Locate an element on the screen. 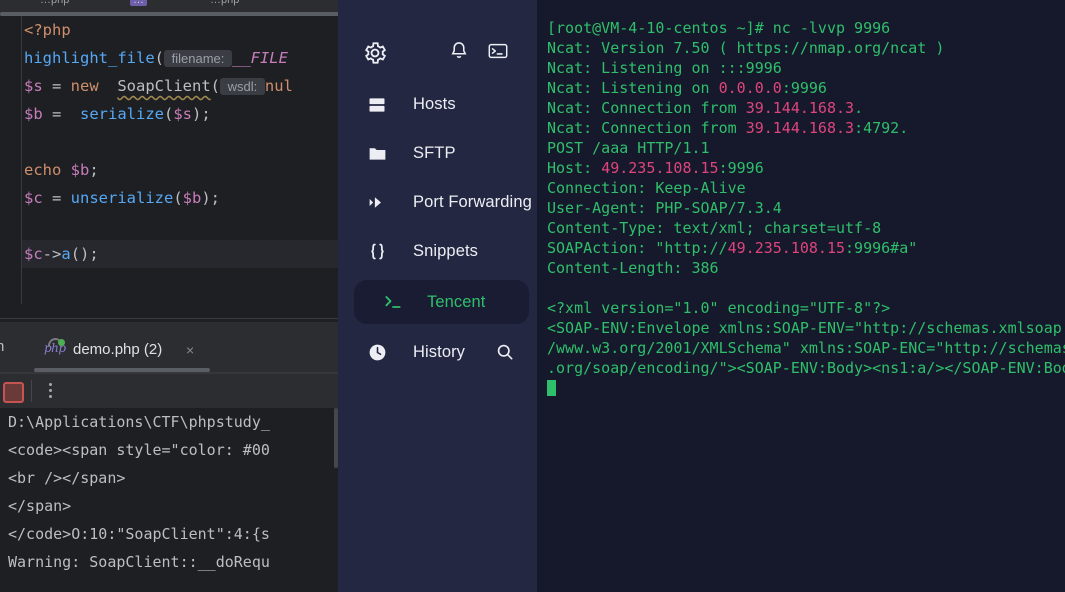 This screenshot has height=592, width=1065. terminal-icon is located at coordinates (499, 53).